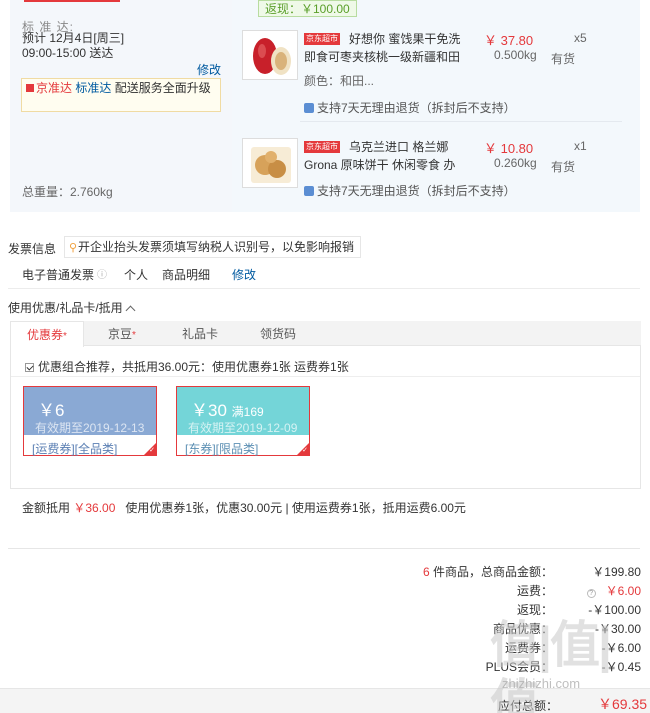 This screenshot has height=713, width=650. I want to click on product-qty: x5, so click(580, 38).